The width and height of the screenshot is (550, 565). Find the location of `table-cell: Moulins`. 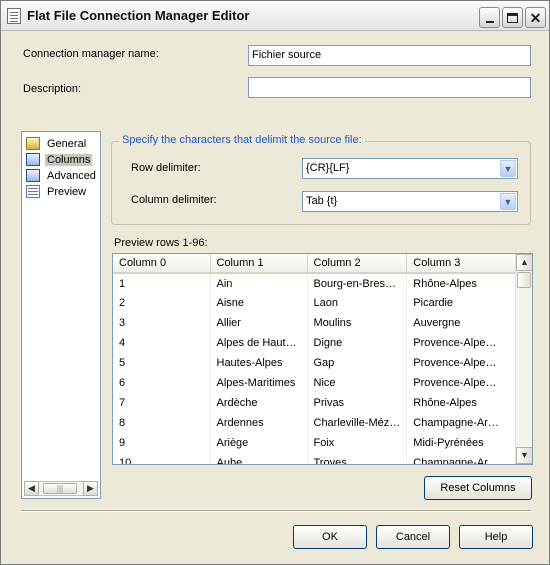

table-cell: Moulins is located at coordinates (357, 323).